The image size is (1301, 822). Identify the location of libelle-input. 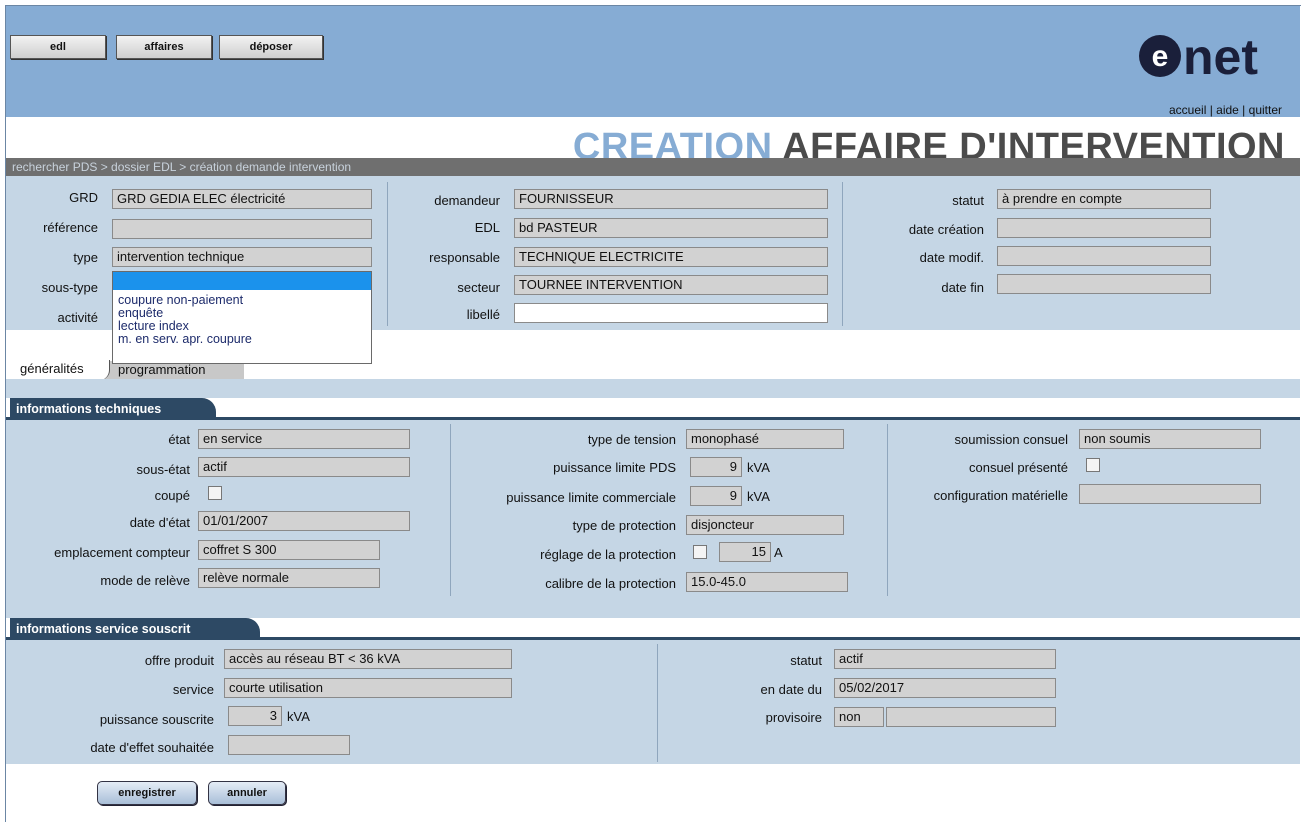
(671, 313).